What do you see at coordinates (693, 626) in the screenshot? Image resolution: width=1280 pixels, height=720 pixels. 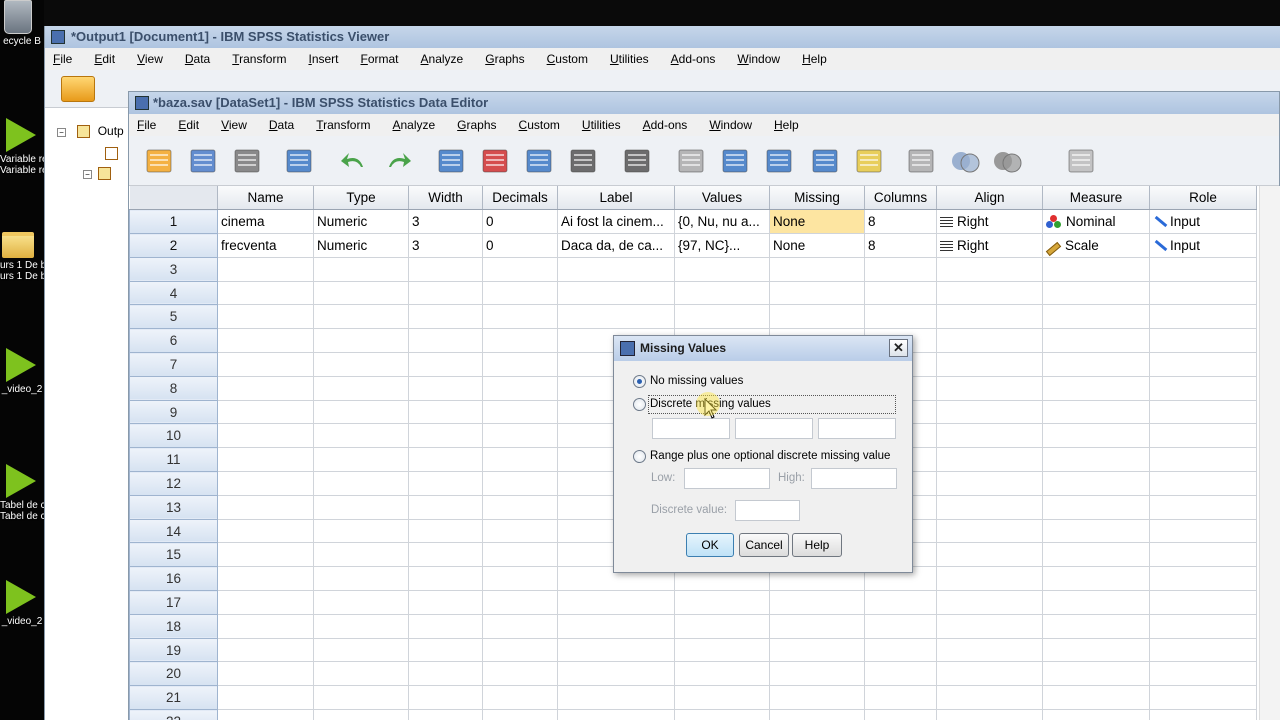 I see `empty-row: 18` at bounding box center [693, 626].